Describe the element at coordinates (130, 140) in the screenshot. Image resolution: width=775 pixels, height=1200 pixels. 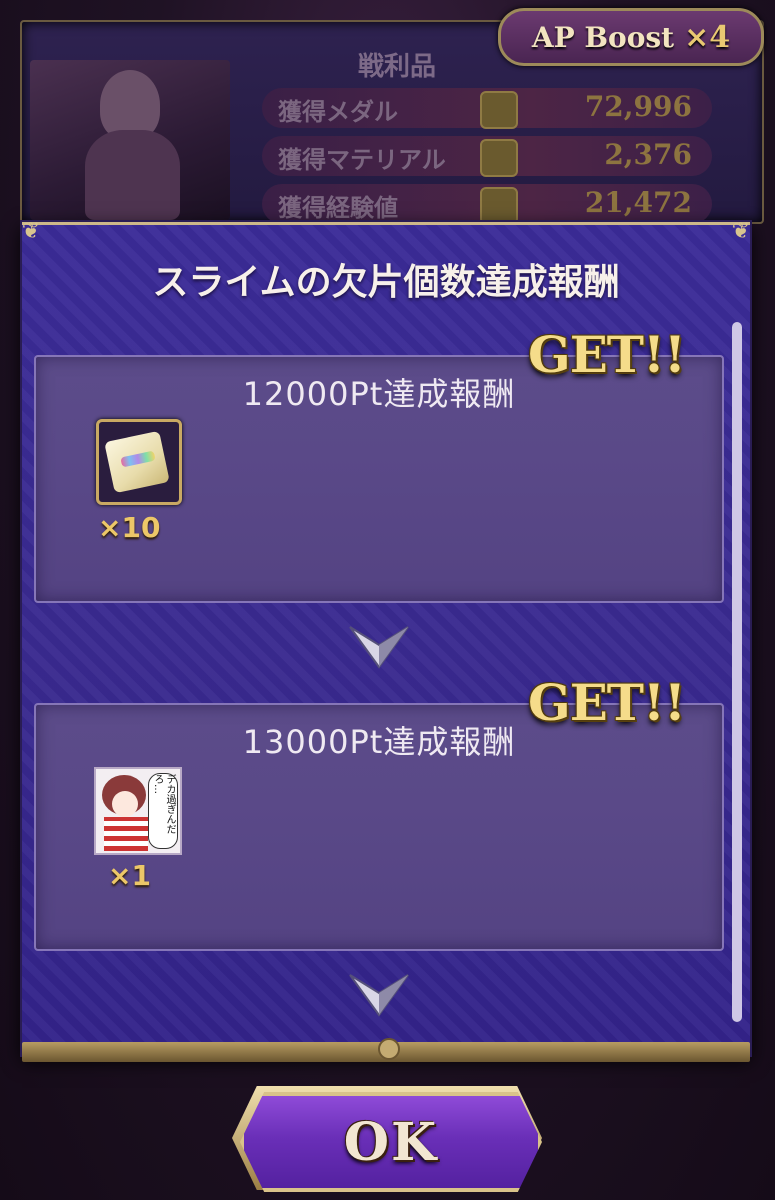
I see `character-portrait` at that location.